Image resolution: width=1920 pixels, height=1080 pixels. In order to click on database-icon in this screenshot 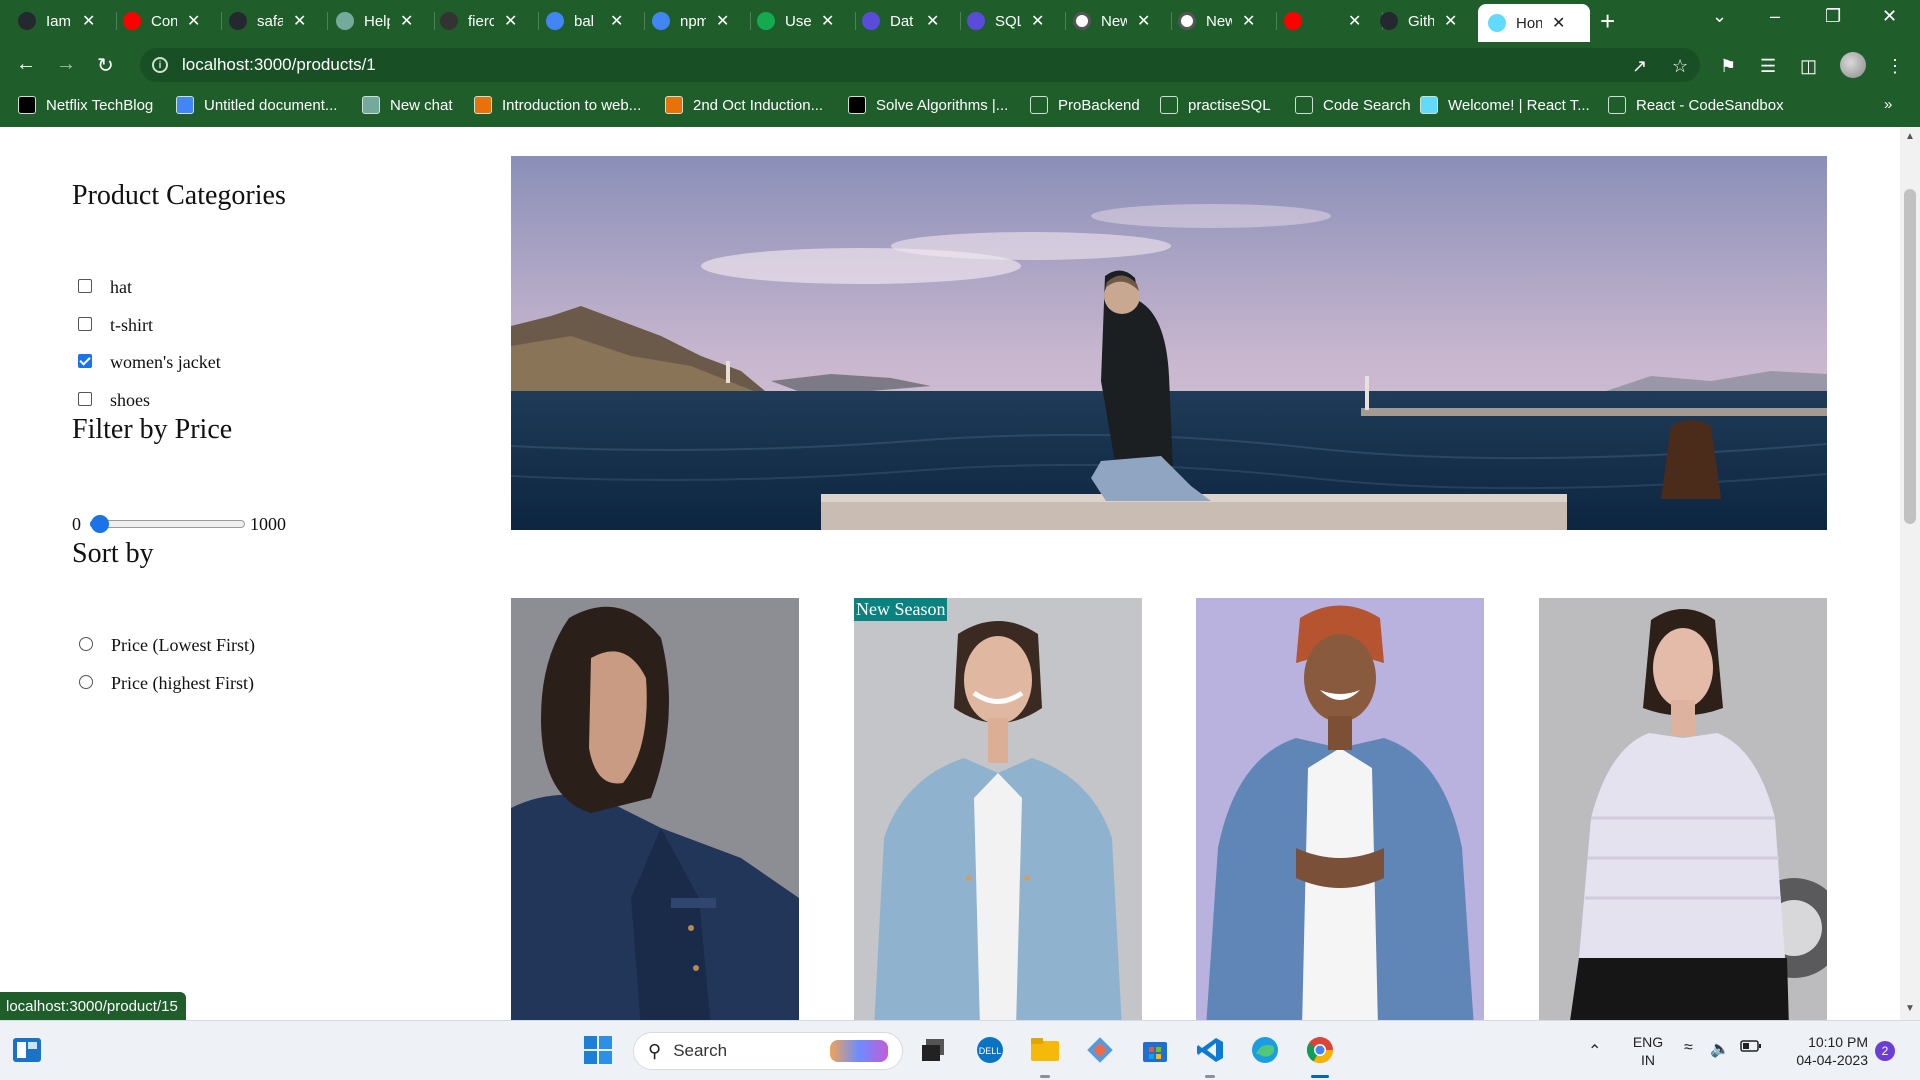, I will do `click(871, 21)`.